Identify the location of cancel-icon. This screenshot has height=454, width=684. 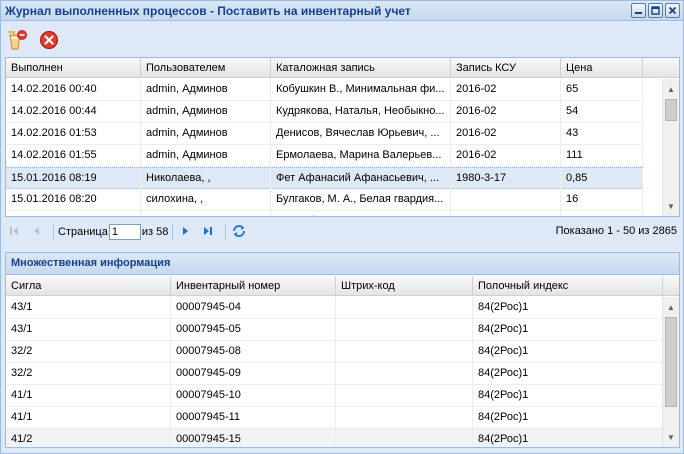
(49, 41).